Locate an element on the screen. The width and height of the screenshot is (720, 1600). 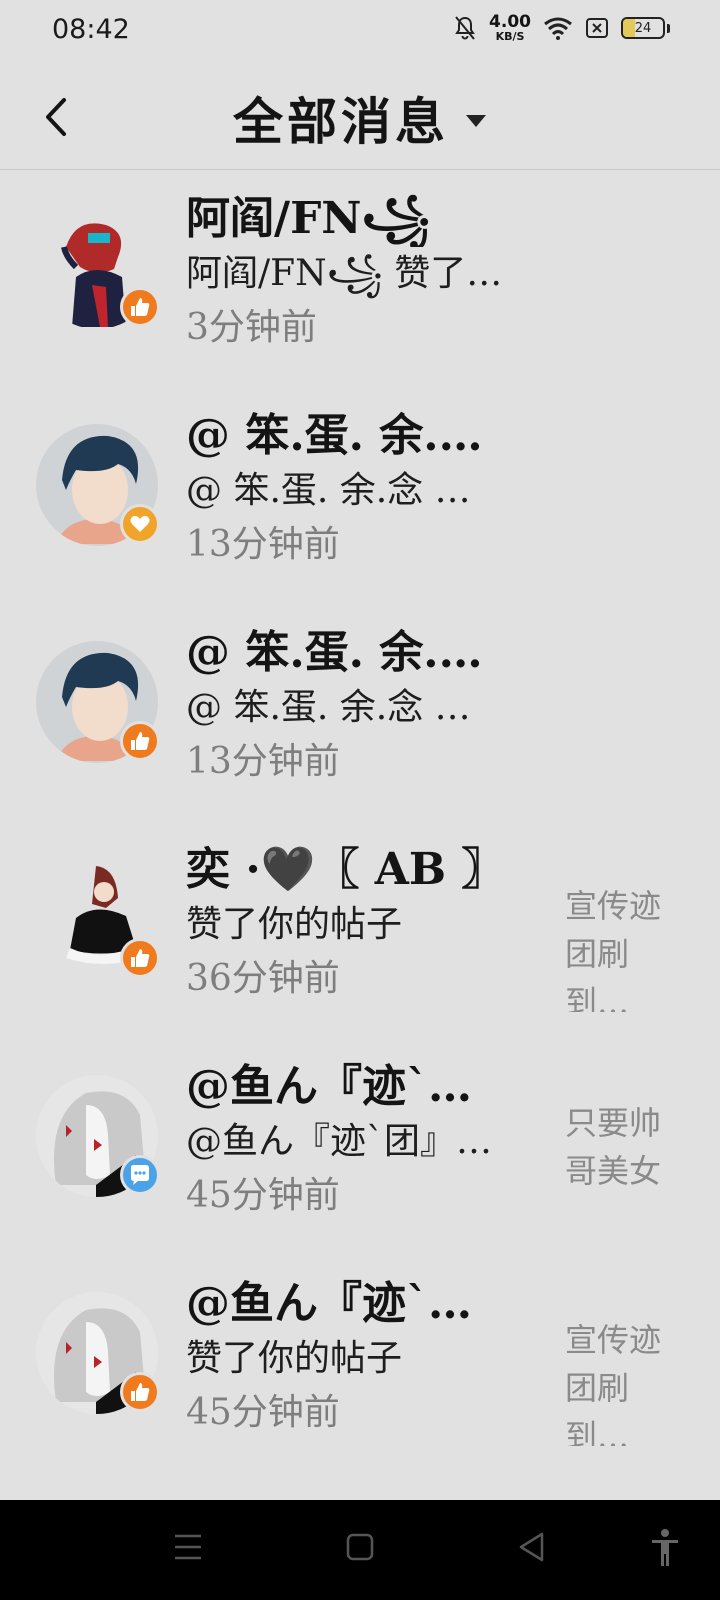
system-nav-bar is located at coordinates (360, 1550).